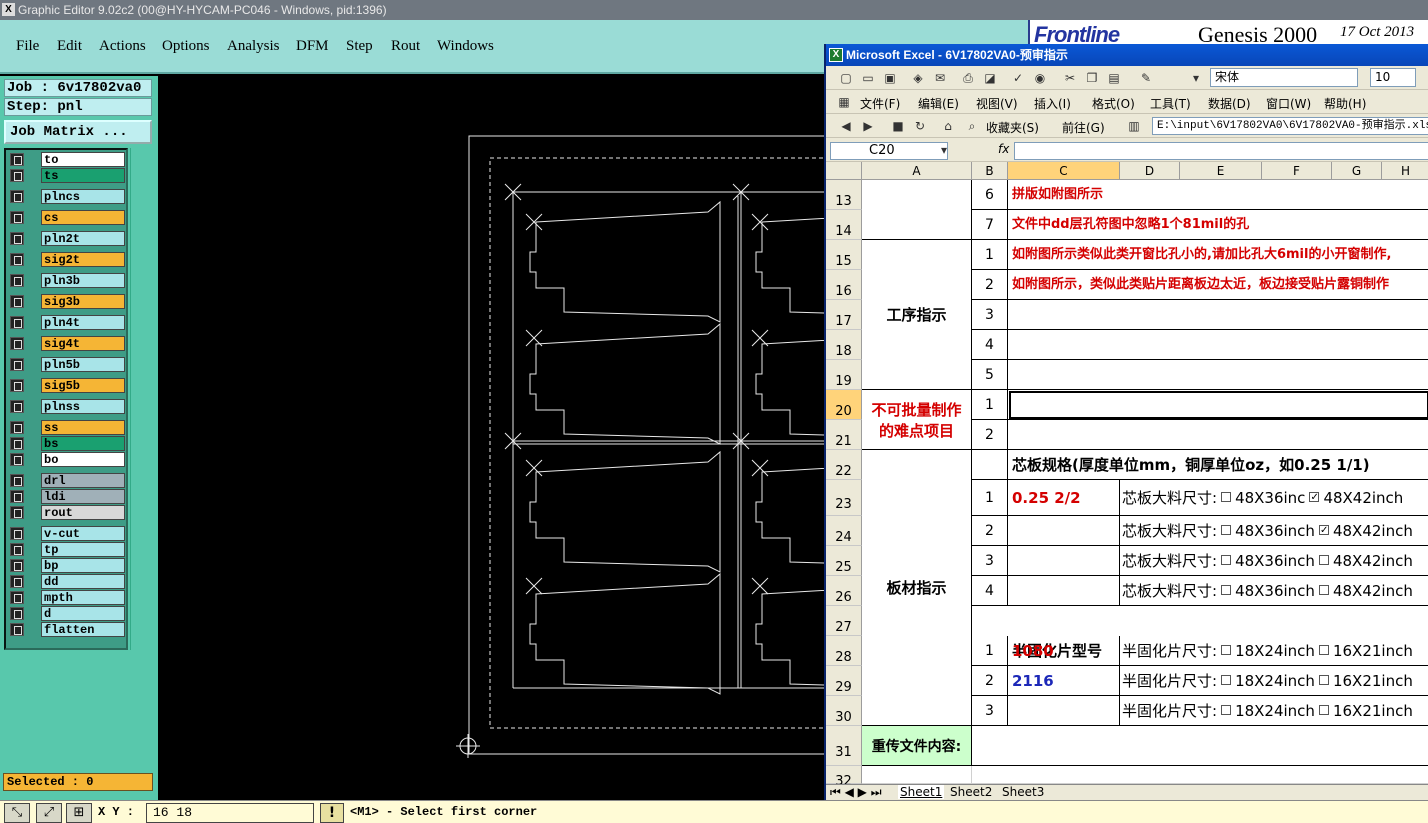  Describe the element at coordinates (83, 443) in the screenshot. I see `layer-name: bs` at that location.